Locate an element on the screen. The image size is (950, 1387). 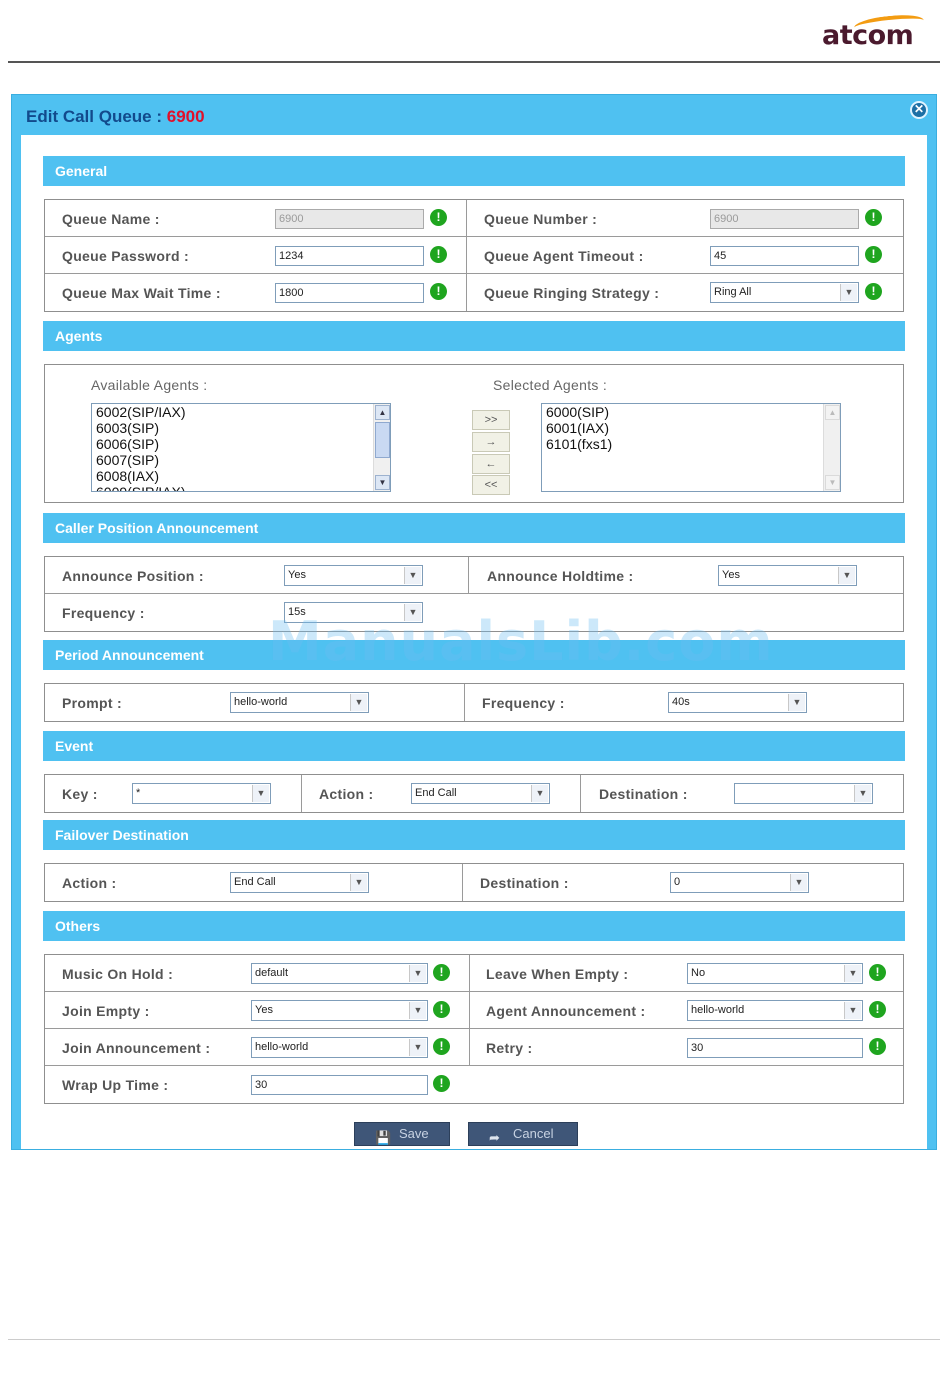
queue-number-label: Queue Number : is located at coordinates (541, 219).